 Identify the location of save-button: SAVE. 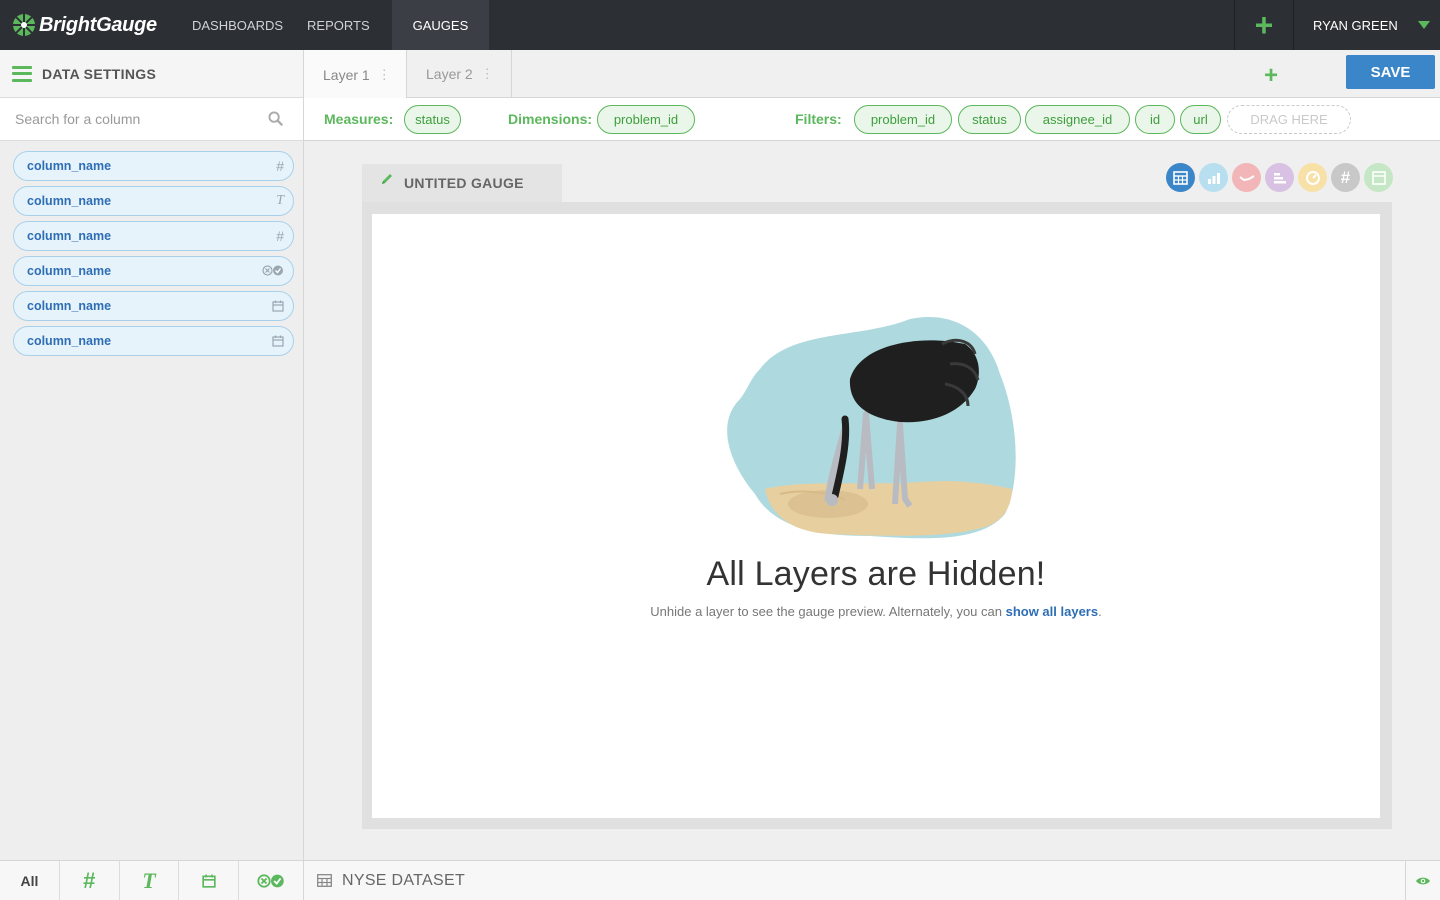
(1390, 72).